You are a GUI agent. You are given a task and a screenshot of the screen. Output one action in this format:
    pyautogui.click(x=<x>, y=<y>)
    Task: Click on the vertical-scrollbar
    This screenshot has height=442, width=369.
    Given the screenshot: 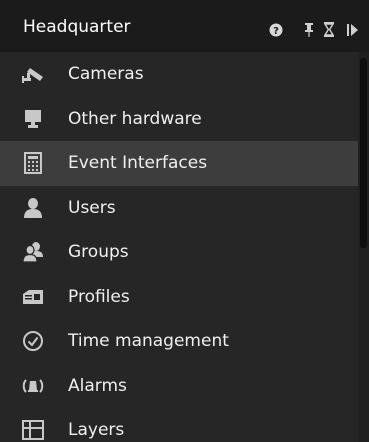 What is the action you would take?
    pyautogui.click(x=363, y=247)
    